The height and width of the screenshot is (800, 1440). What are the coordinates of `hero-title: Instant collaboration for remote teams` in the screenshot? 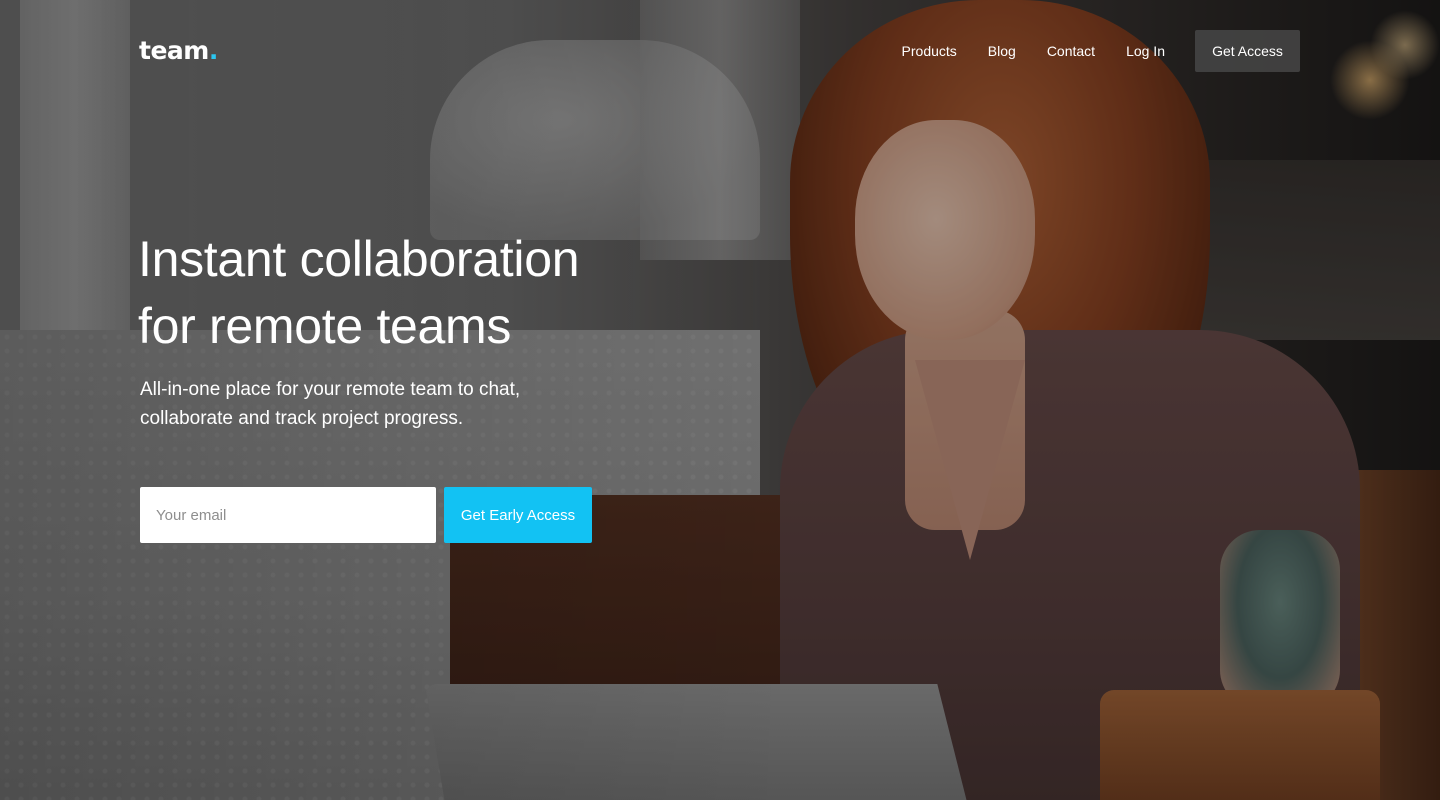 It's located at (418, 293).